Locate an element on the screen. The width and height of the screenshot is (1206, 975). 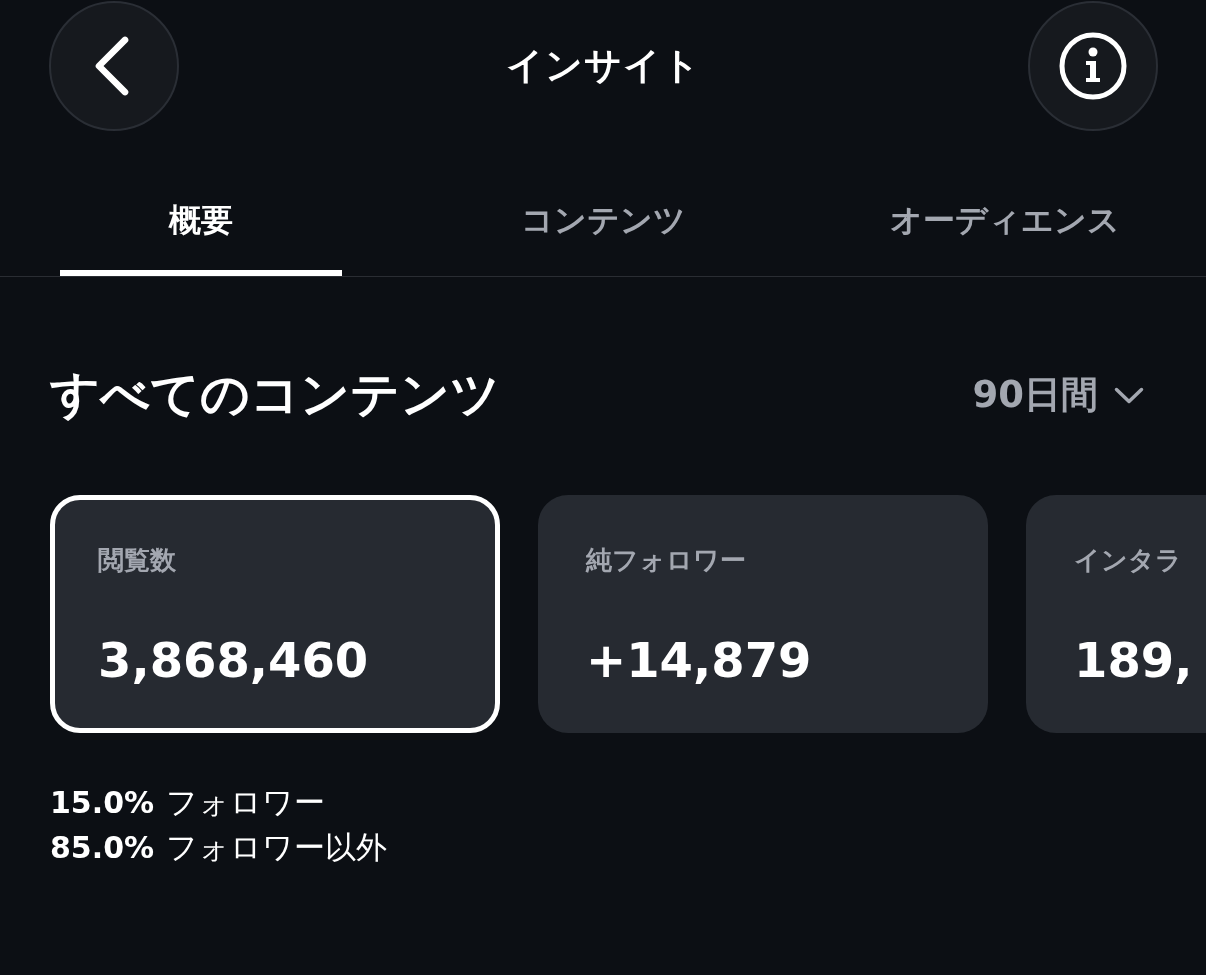
metric-label: 閲覧数 is located at coordinates (137, 560).